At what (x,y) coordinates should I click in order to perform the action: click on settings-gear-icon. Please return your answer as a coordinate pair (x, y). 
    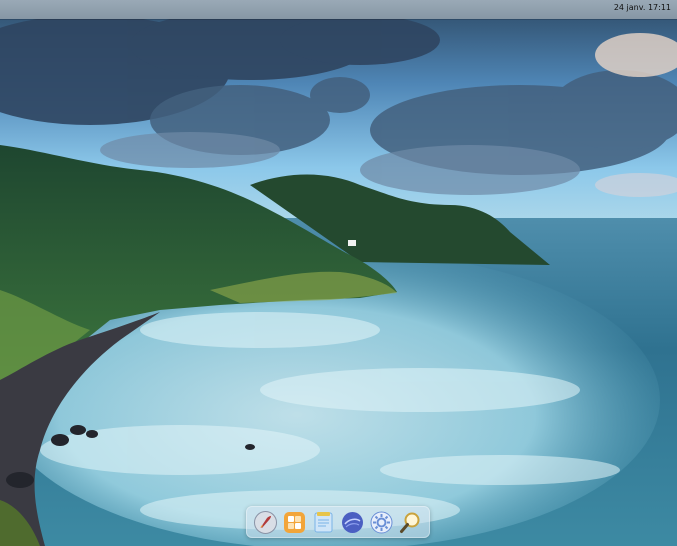
    Looking at the image, I should click on (381, 522).